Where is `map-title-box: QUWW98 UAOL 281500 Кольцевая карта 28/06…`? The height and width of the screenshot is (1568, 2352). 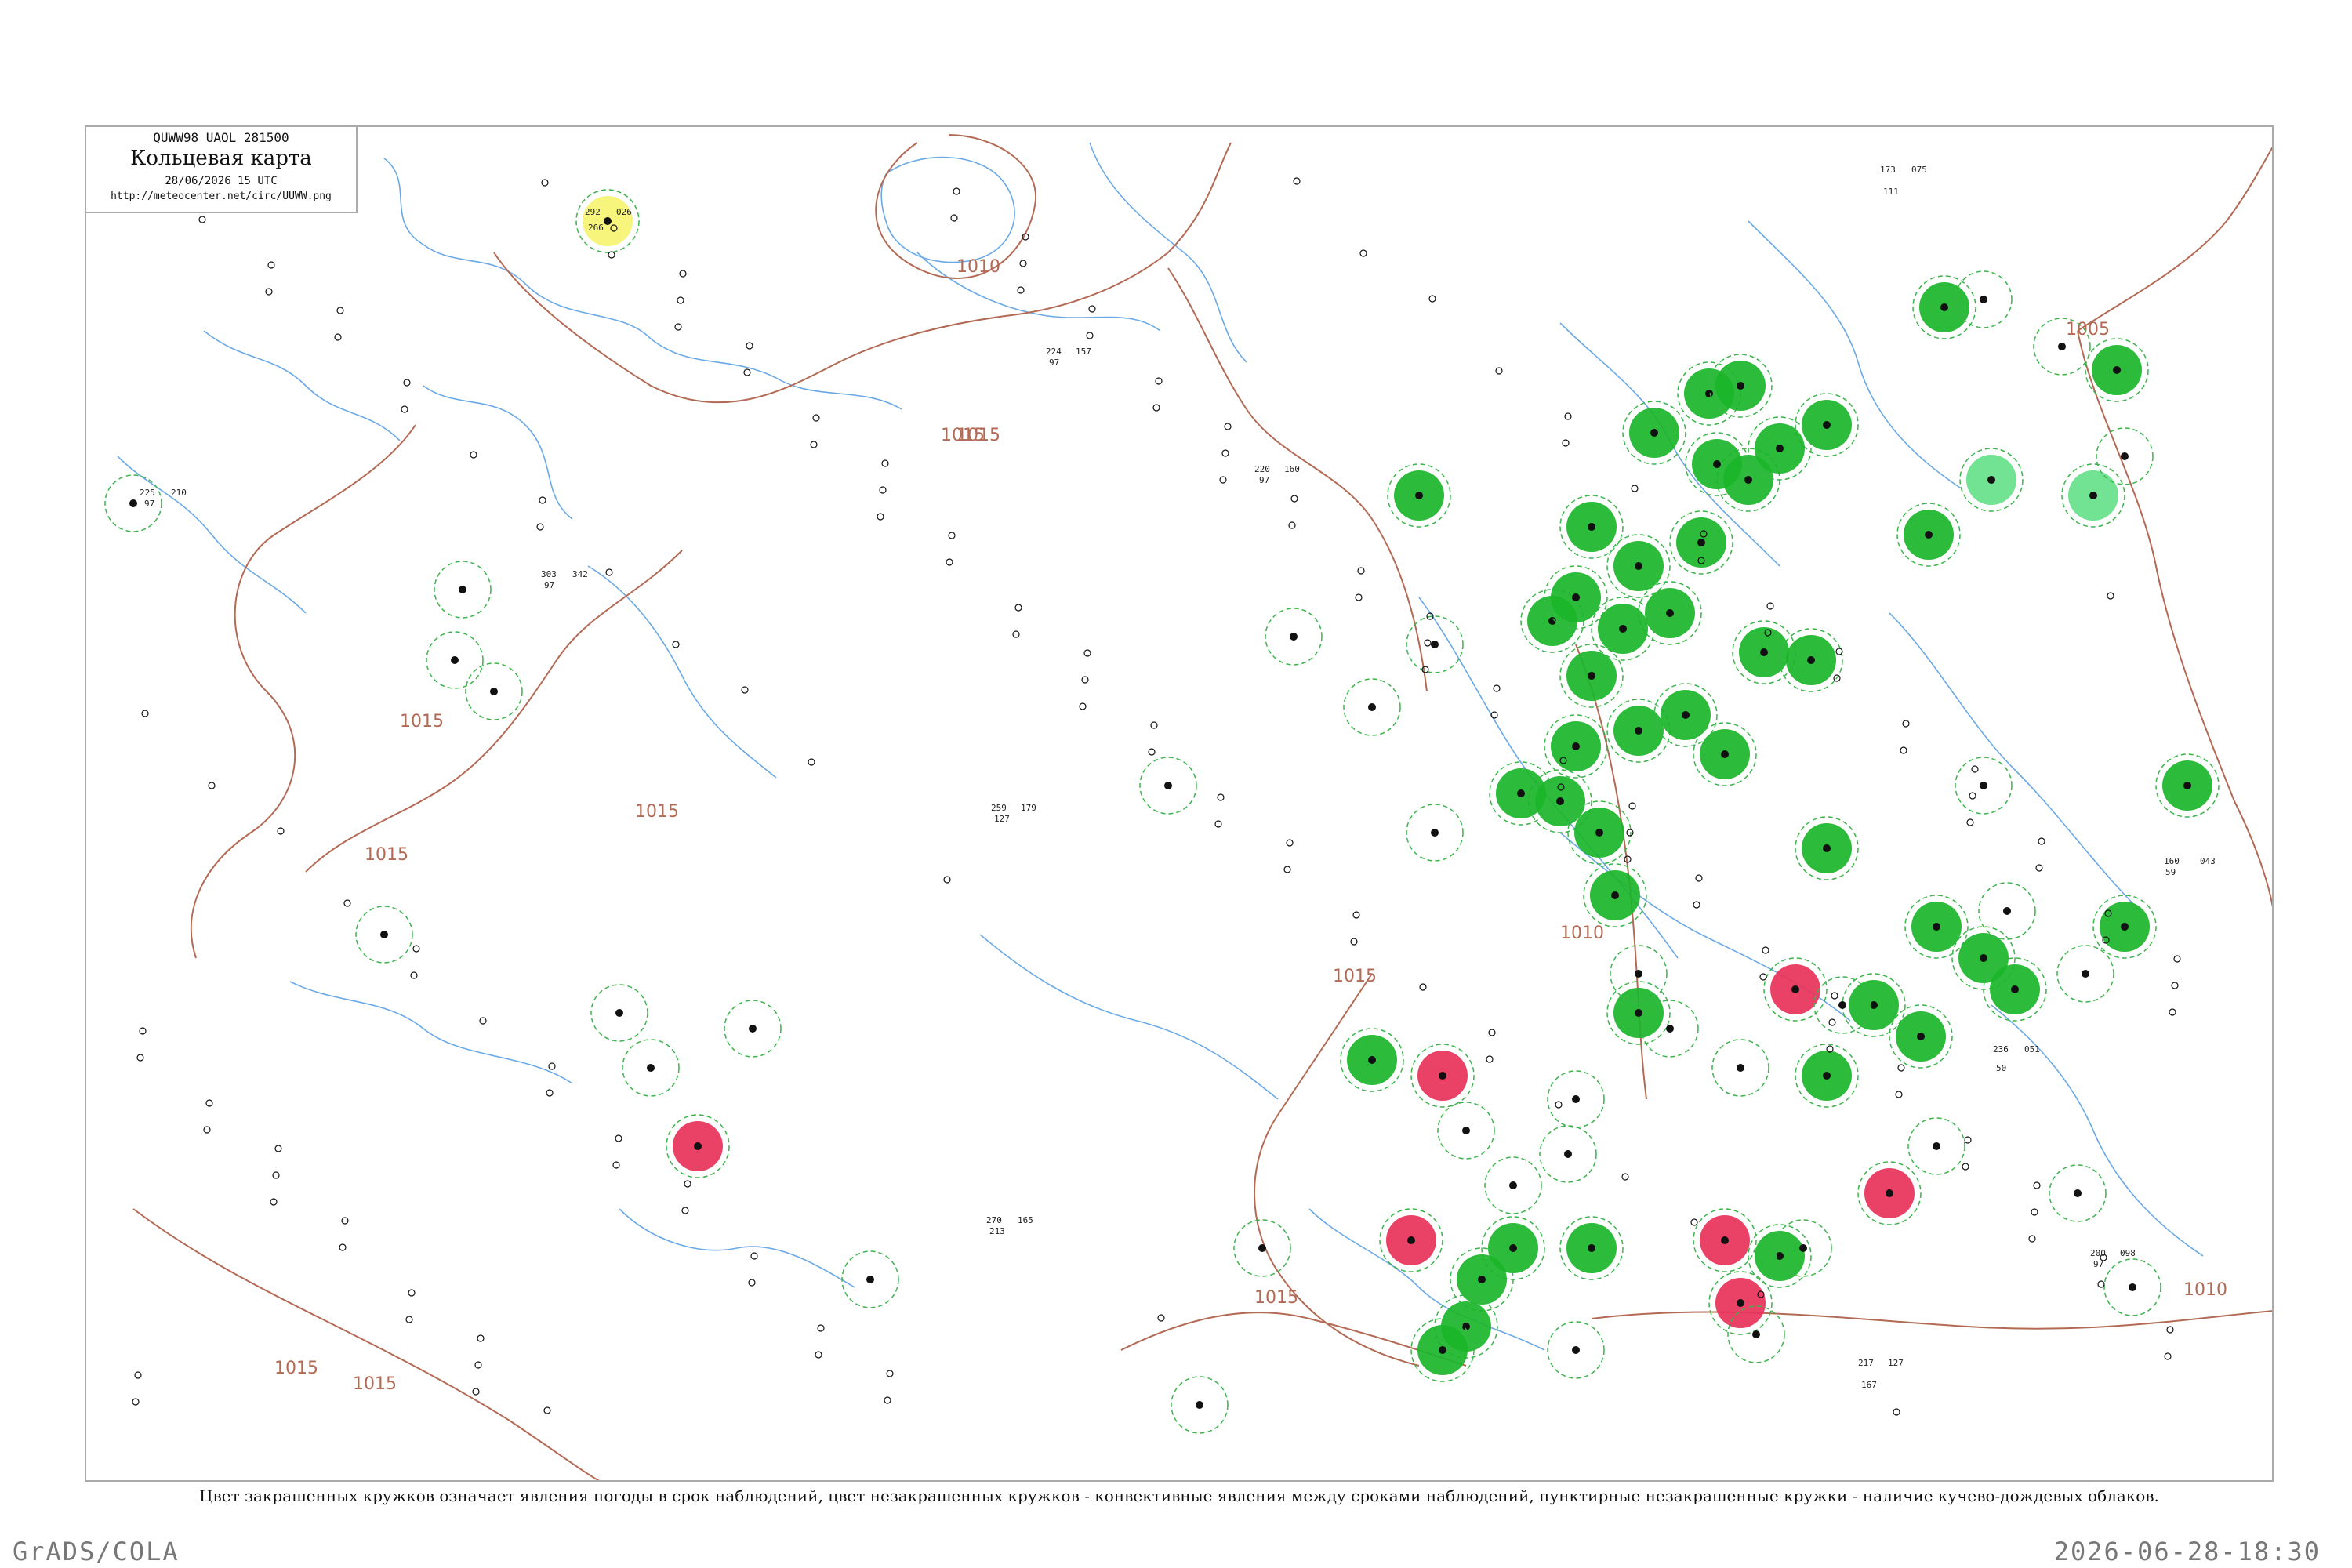 map-title-box: QUWW98 UAOL 281500 Кольцевая карта 28/06… is located at coordinates (221, 169).